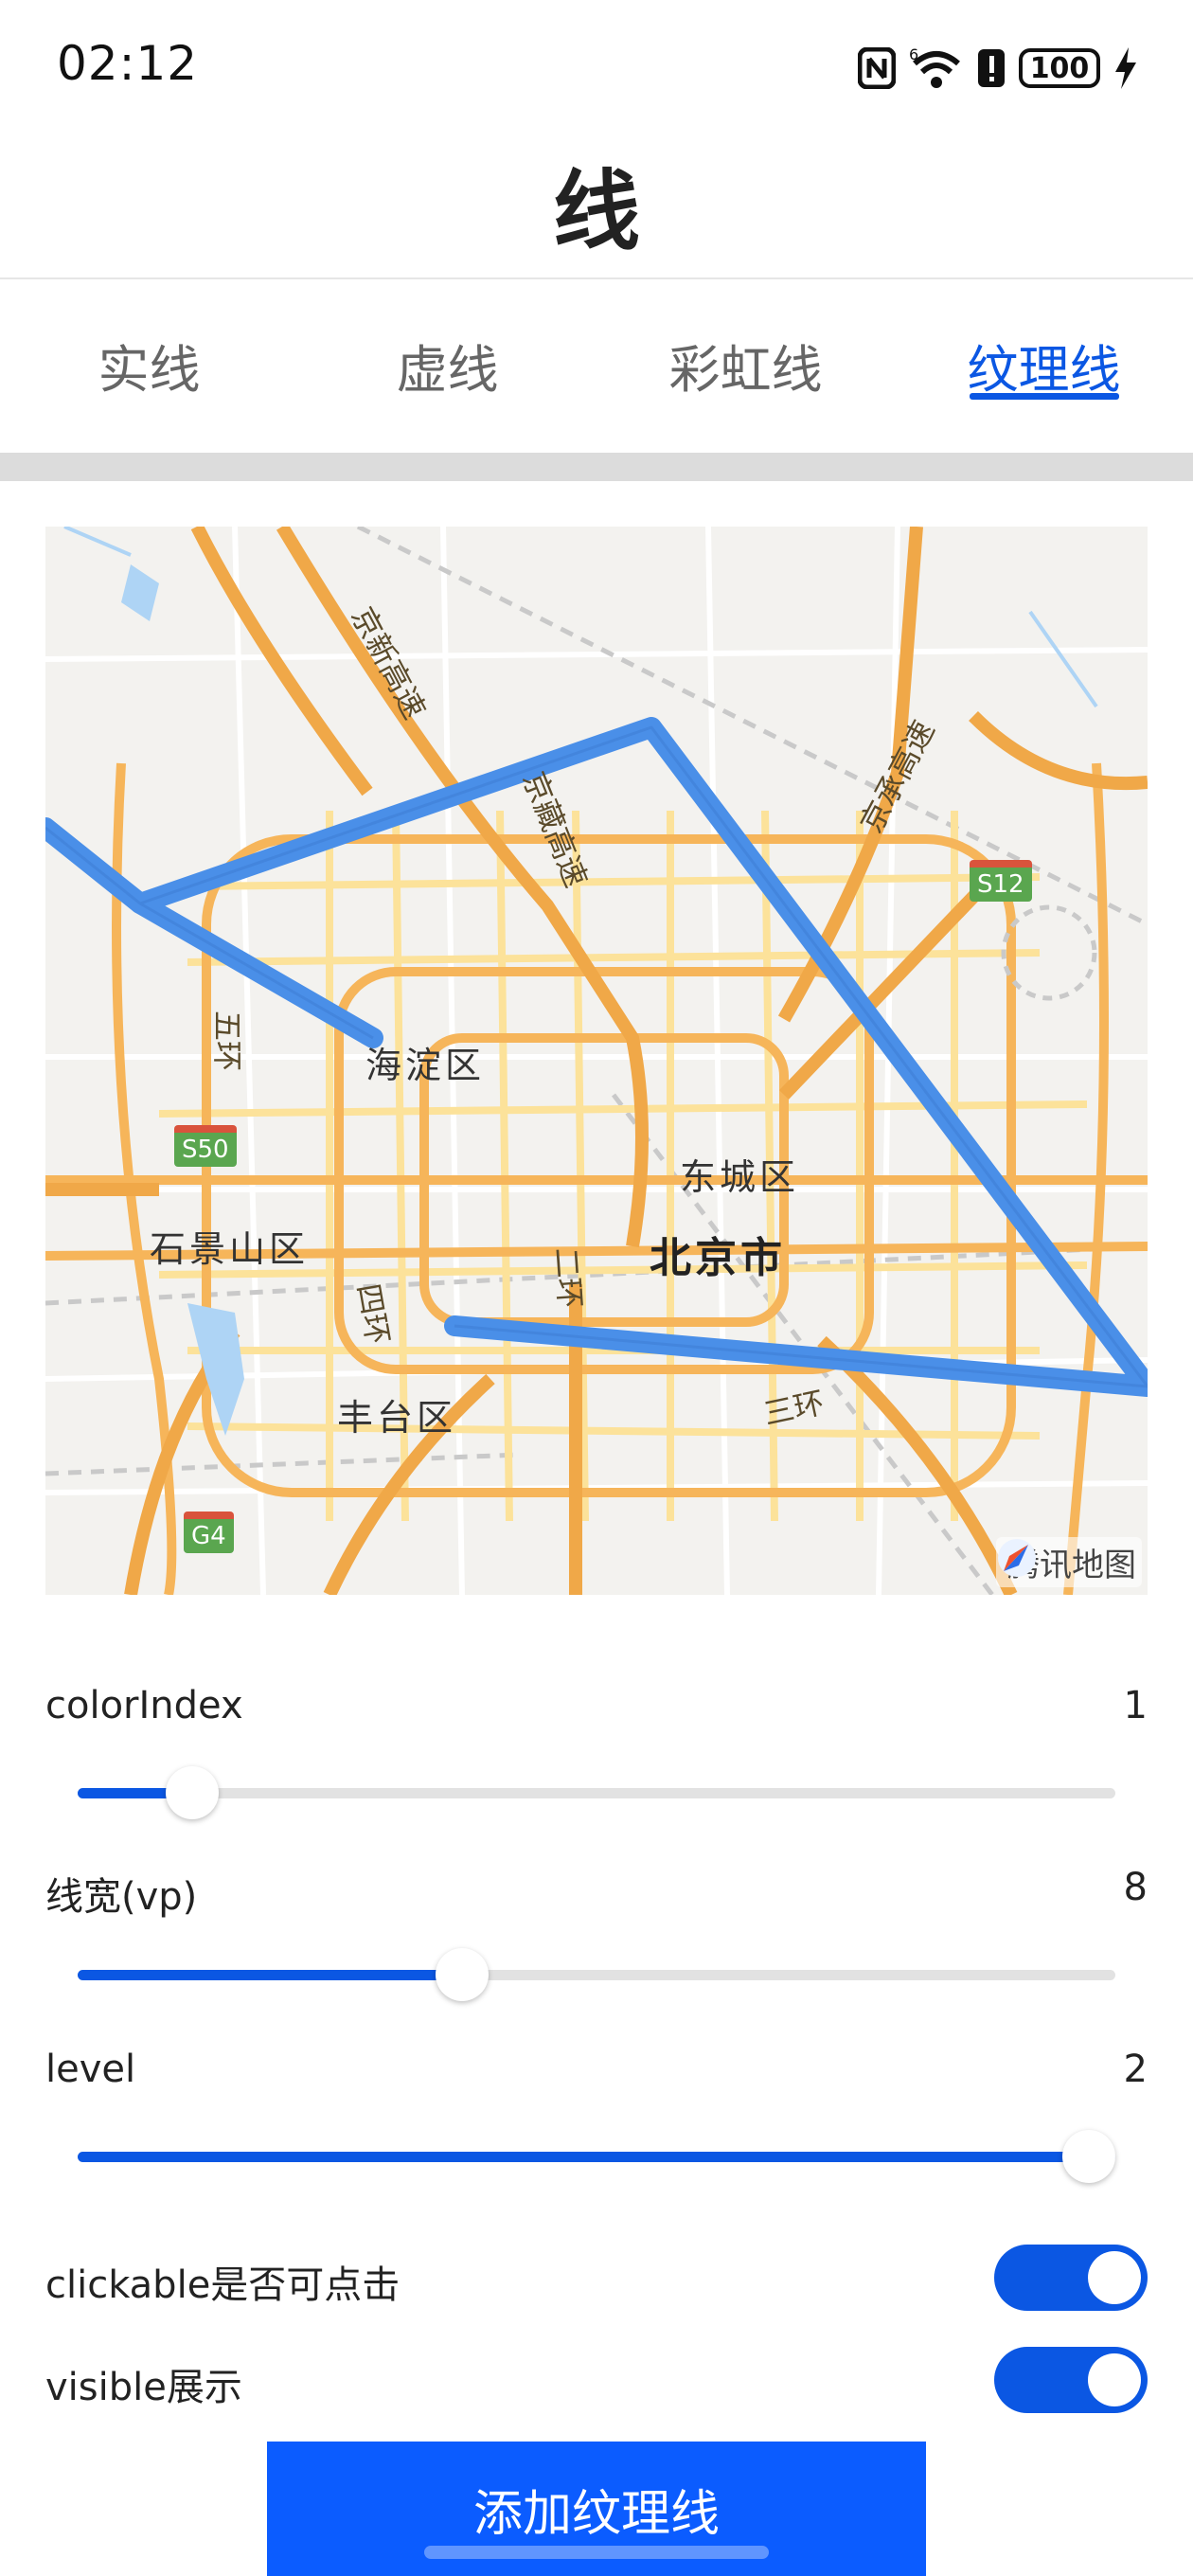 This screenshot has height=2576, width=1193. What do you see at coordinates (1059, 68) in the screenshot?
I see `battery-icon: 100` at bounding box center [1059, 68].